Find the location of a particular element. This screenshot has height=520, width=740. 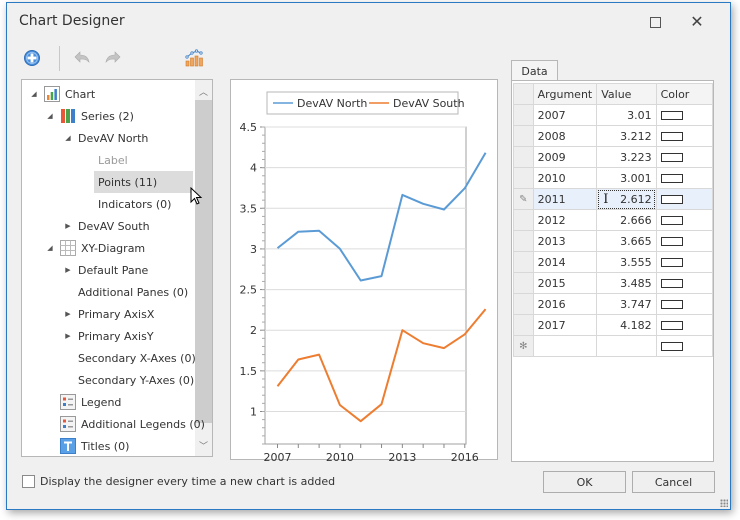

grid-row: 2012 2.666 is located at coordinates (613, 220).